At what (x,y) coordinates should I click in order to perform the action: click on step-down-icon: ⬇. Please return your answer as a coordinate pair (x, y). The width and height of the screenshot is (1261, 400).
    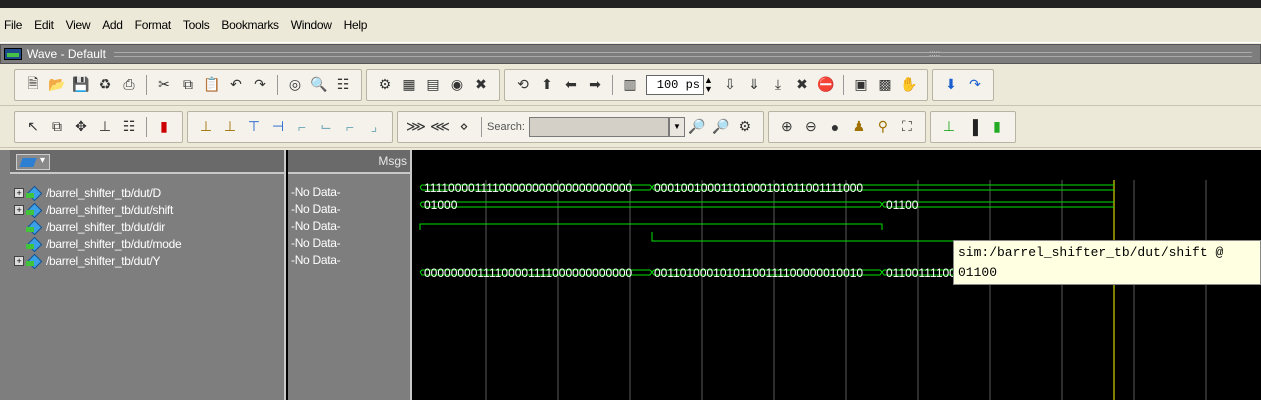
    Looking at the image, I should click on (951, 85).